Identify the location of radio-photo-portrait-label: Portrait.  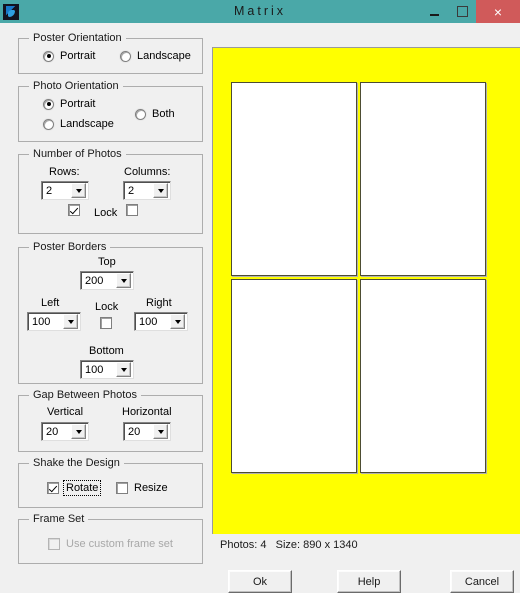
(78, 104).